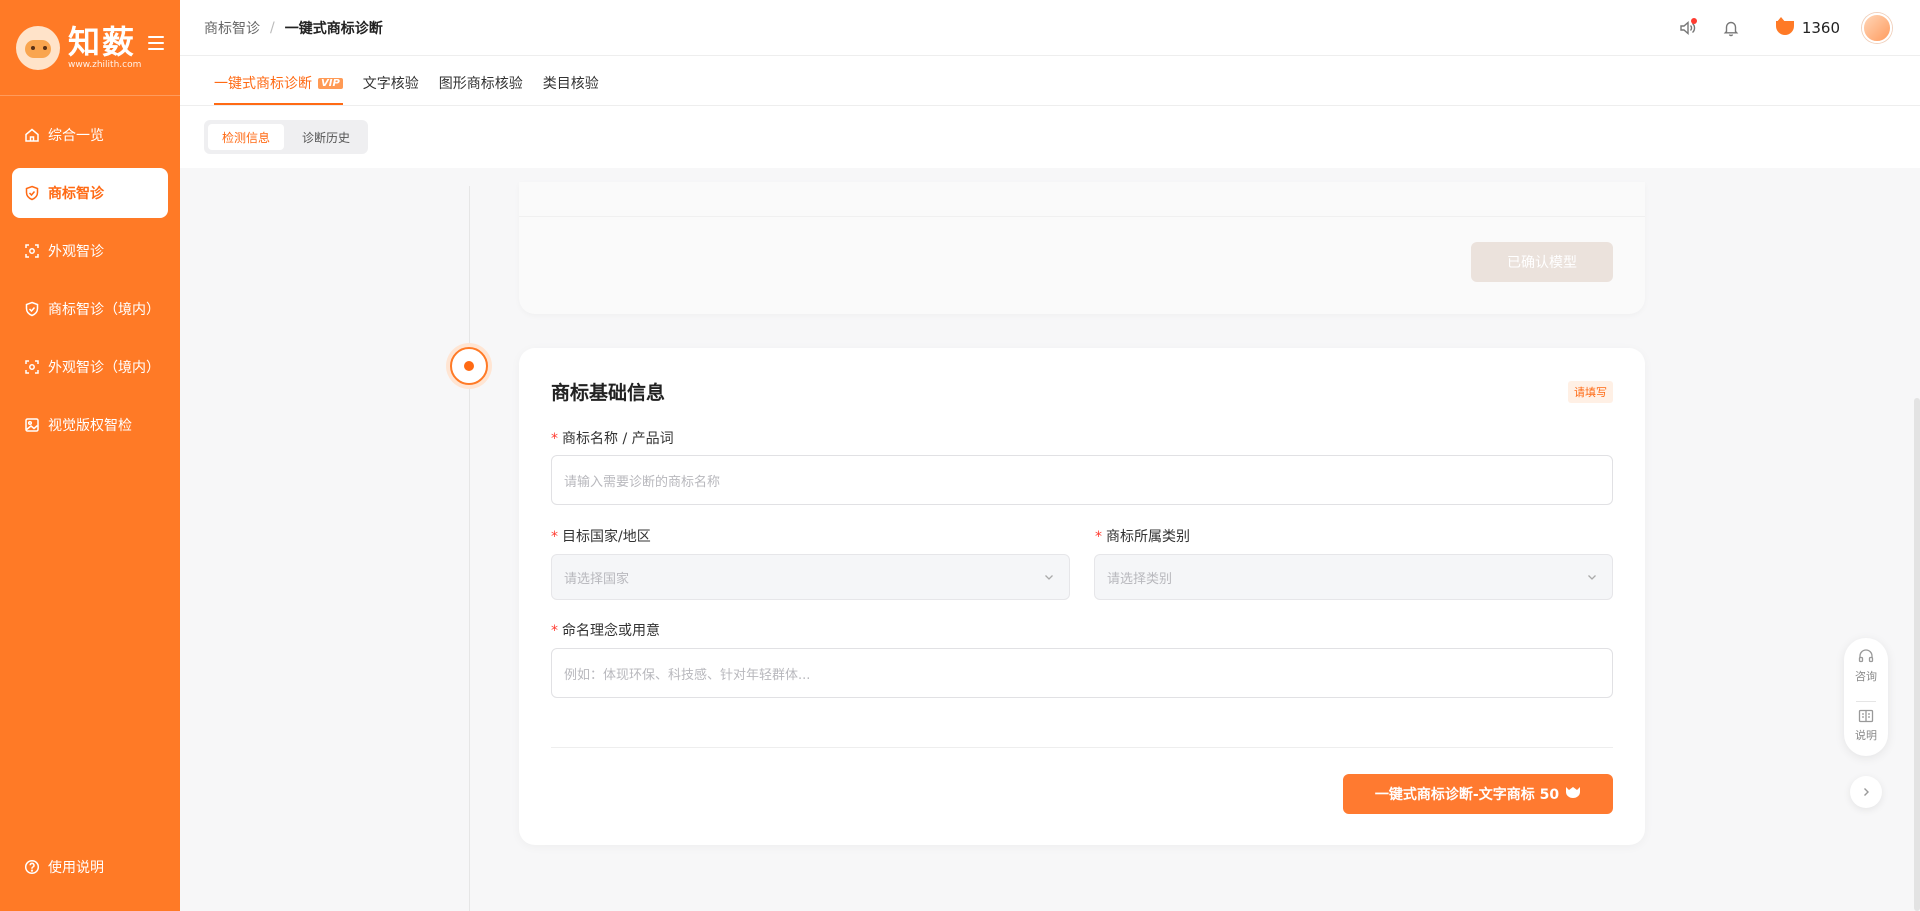 Image resolution: width=1920 pixels, height=911 pixels. What do you see at coordinates (608, 393) in the screenshot?
I see `card-title: 商标基础信息` at bounding box center [608, 393].